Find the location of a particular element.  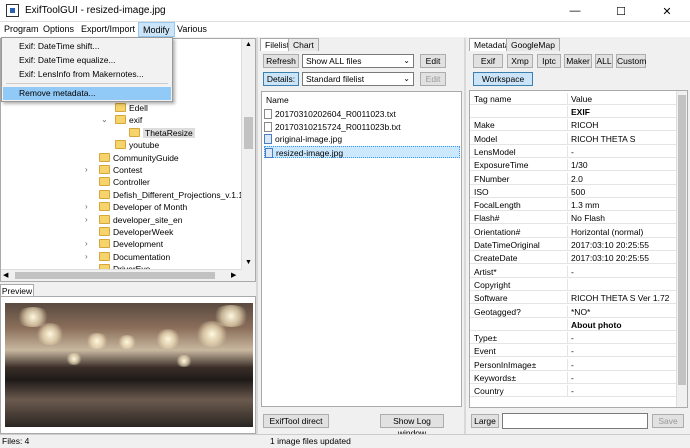

metadata-row: ExposureTime 1/30 is located at coordinates (573, 165).